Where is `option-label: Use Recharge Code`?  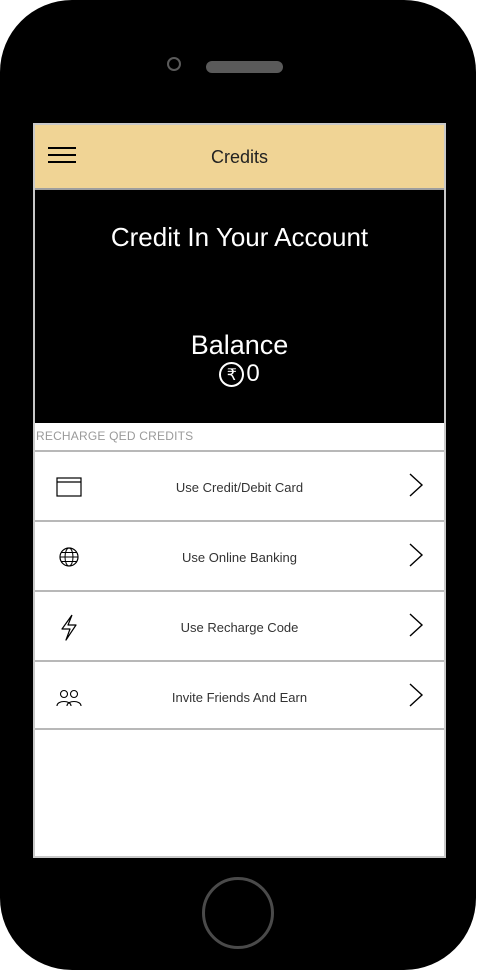
option-label: Use Recharge Code is located at coordinates (239, 627).